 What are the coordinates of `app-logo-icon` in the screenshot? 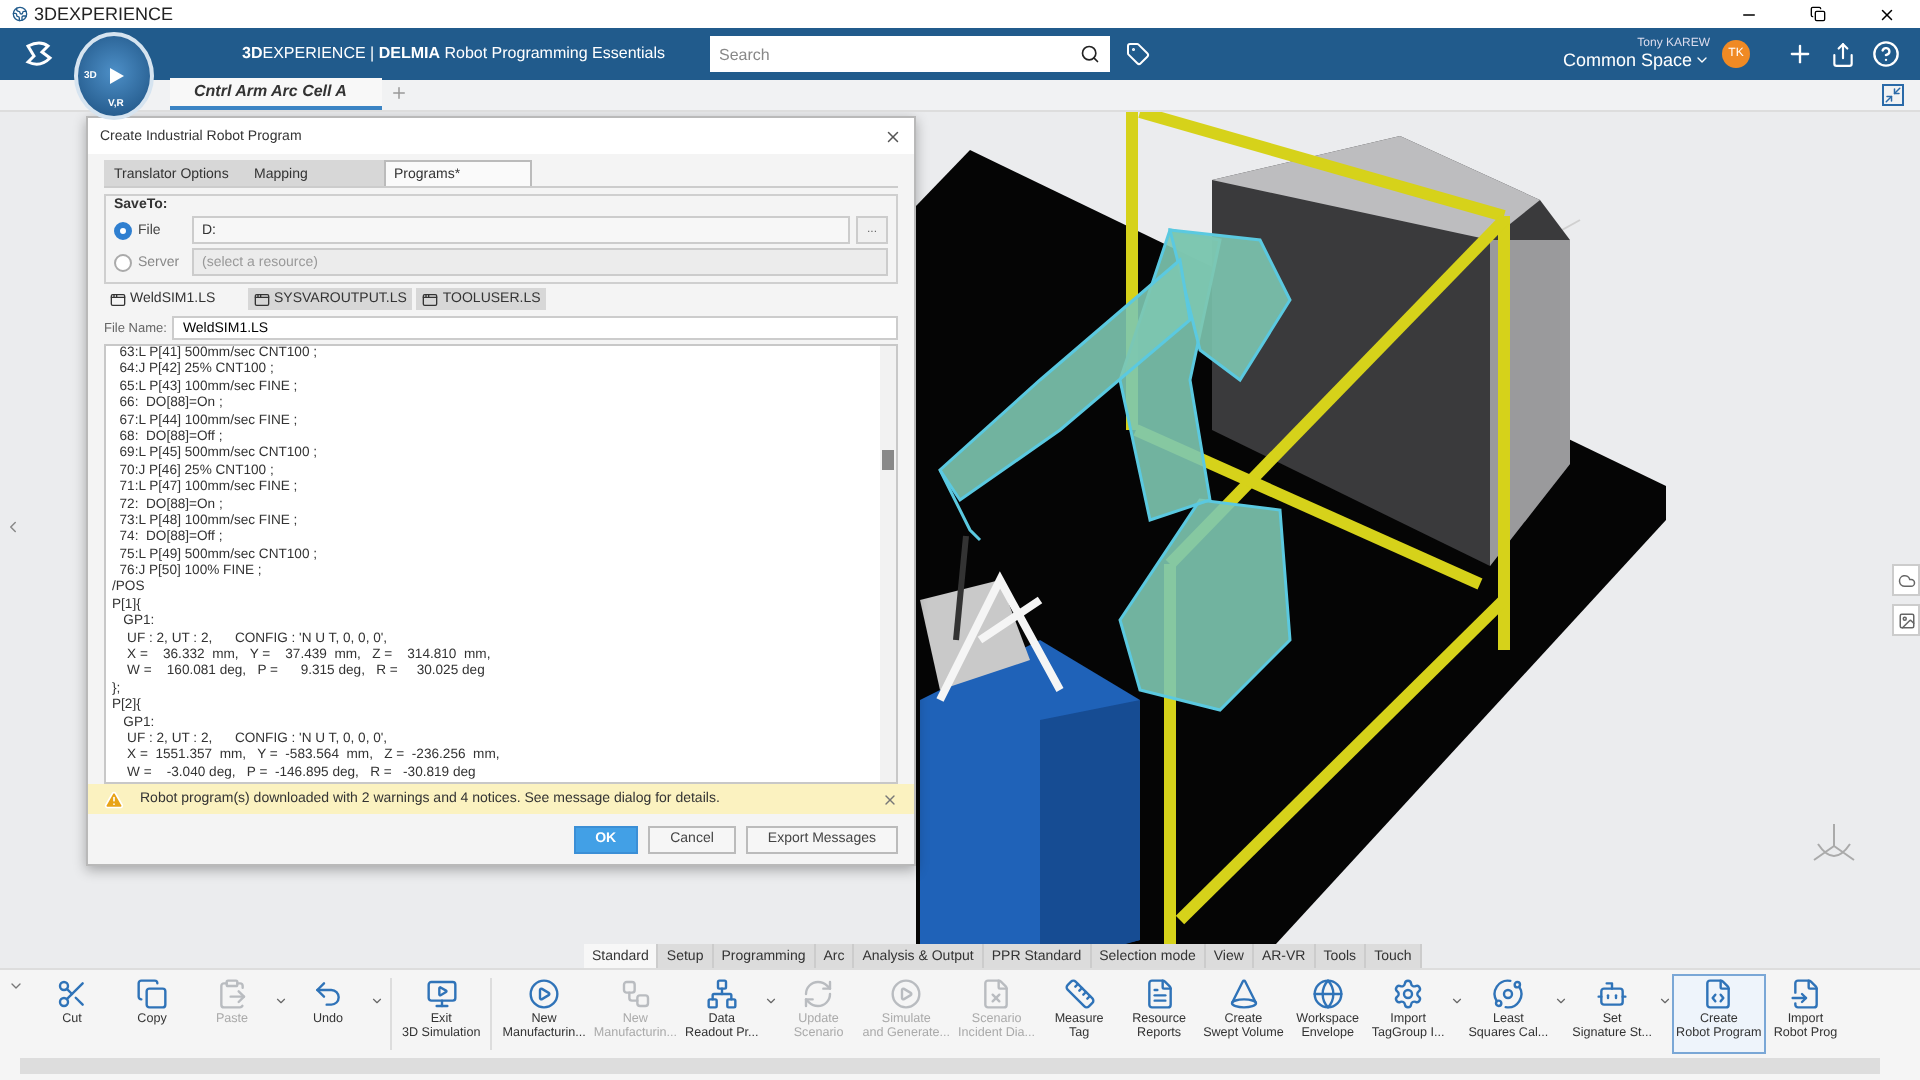 It's located at (20, 14).